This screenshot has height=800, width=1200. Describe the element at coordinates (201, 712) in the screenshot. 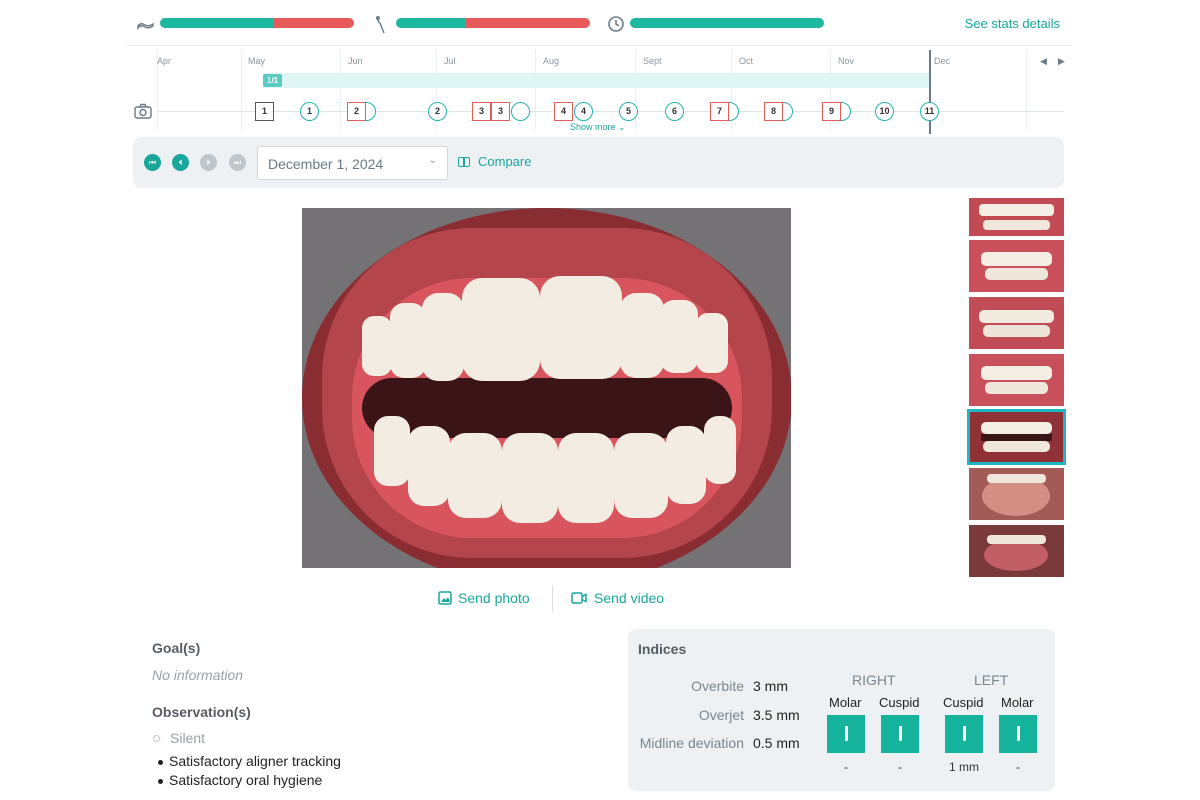

I see `observations-title: Observation(s)` at that location.